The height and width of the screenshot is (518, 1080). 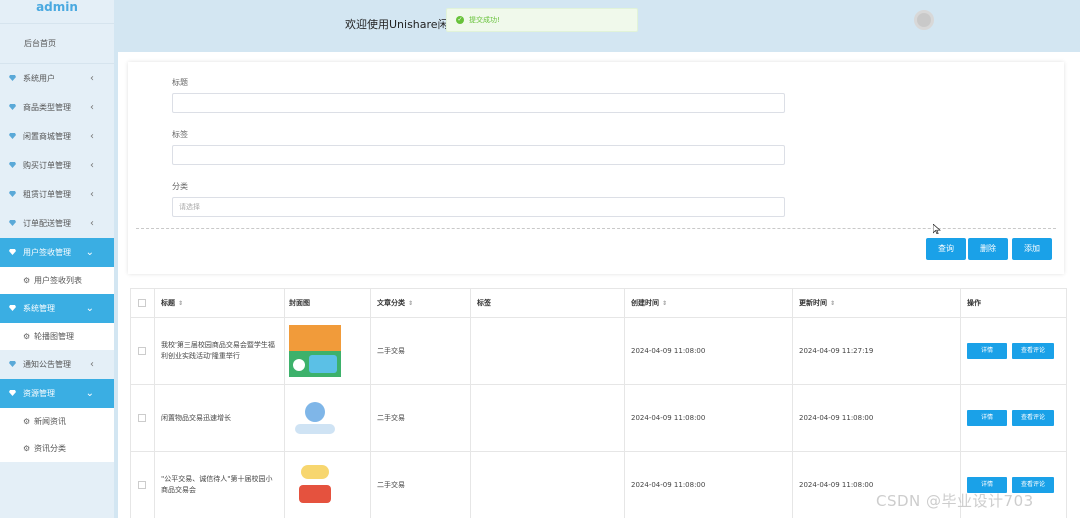 What do you see at coordinates (877, 418) in the screenshot?
I see `cell-updated: 2024-04-09 11:08:00` at bounding box center [877, 418].